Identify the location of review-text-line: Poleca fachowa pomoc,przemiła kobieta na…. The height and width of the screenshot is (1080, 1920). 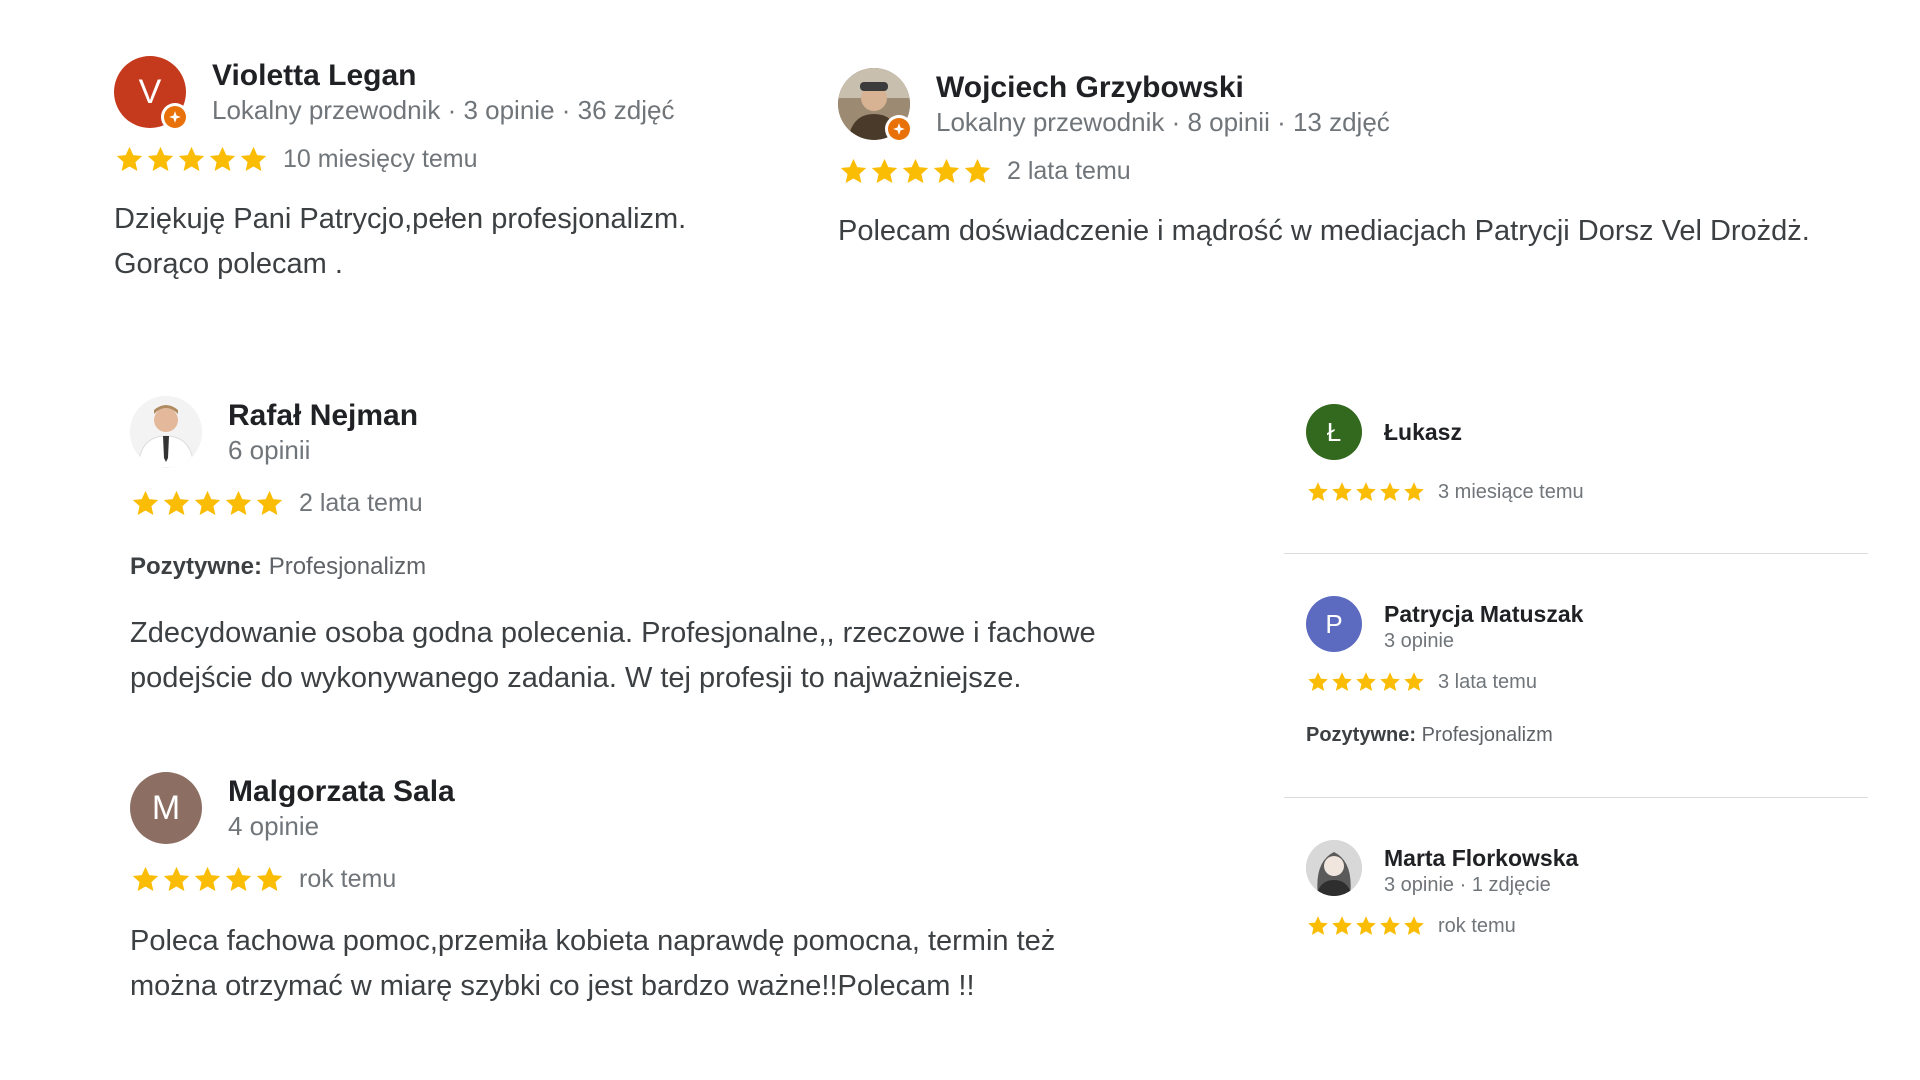
(593, 941).